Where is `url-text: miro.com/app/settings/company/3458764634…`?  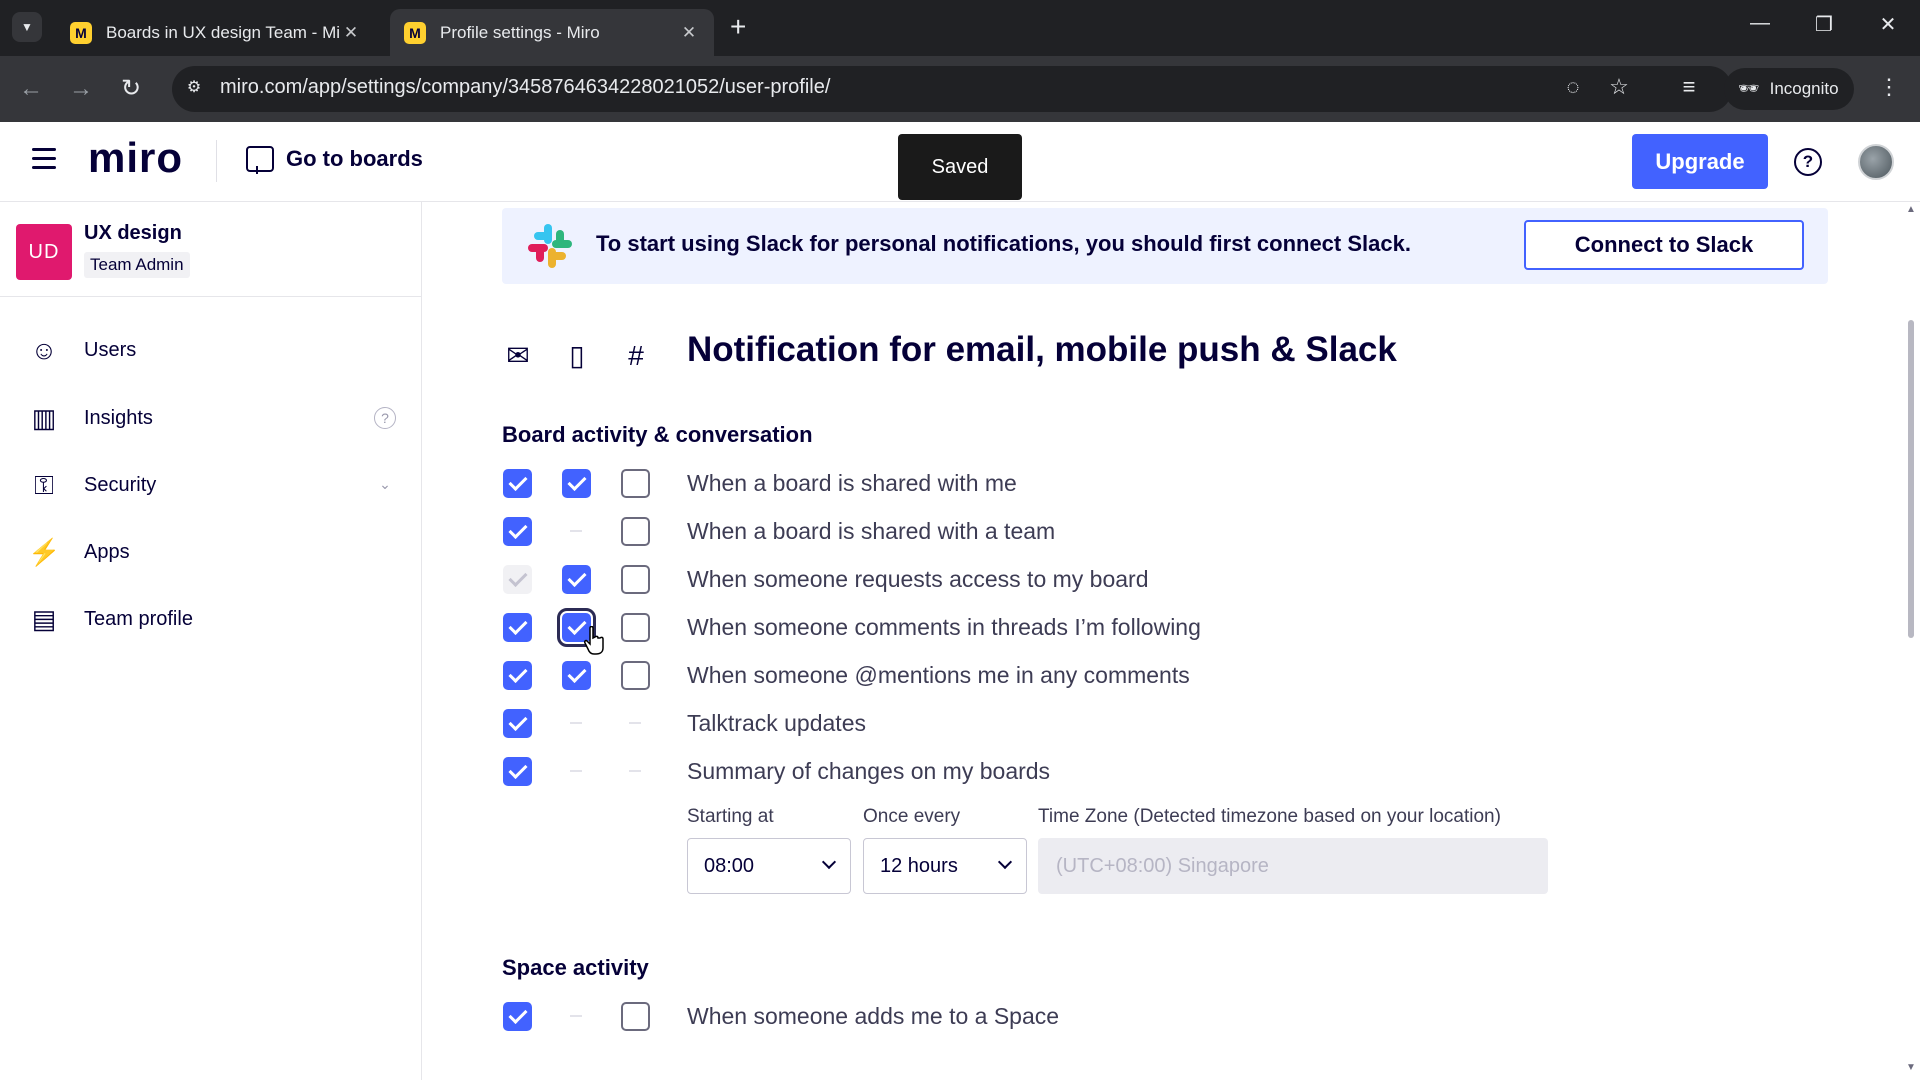 url-text: miro.com/app/settings/company/3458764634… is located at coordinates (525, 87).